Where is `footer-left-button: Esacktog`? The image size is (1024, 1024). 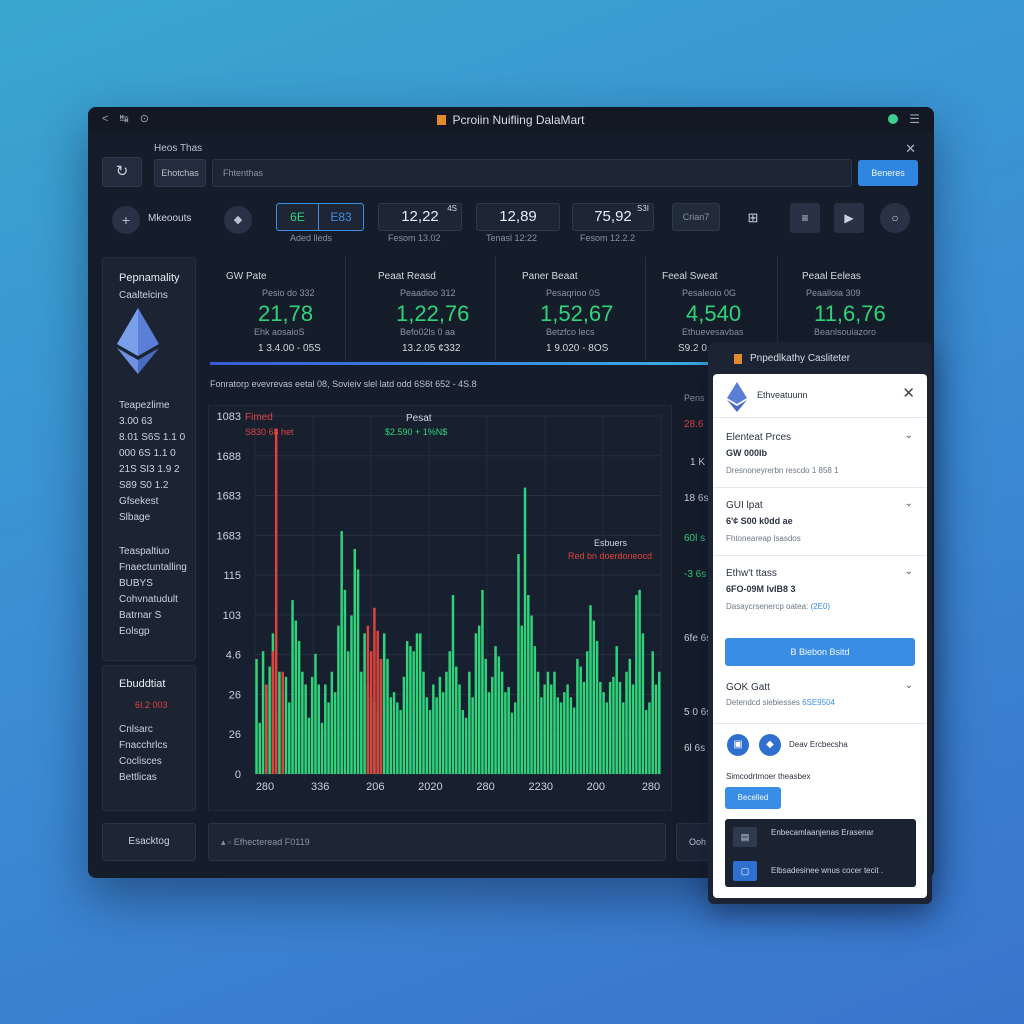
footer-left-button: Esacktog is located at coordinates (149, 842).